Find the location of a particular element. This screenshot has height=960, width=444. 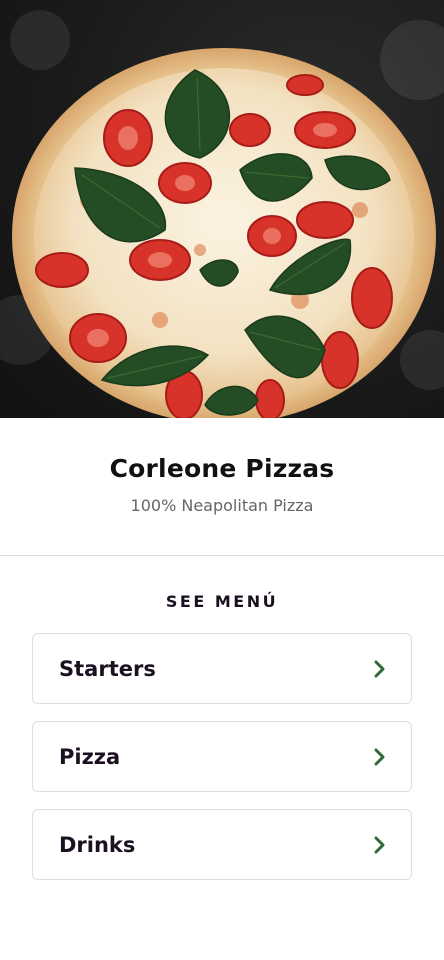

menu-item-pizza: Pizza is located at coordinates (222, 756).